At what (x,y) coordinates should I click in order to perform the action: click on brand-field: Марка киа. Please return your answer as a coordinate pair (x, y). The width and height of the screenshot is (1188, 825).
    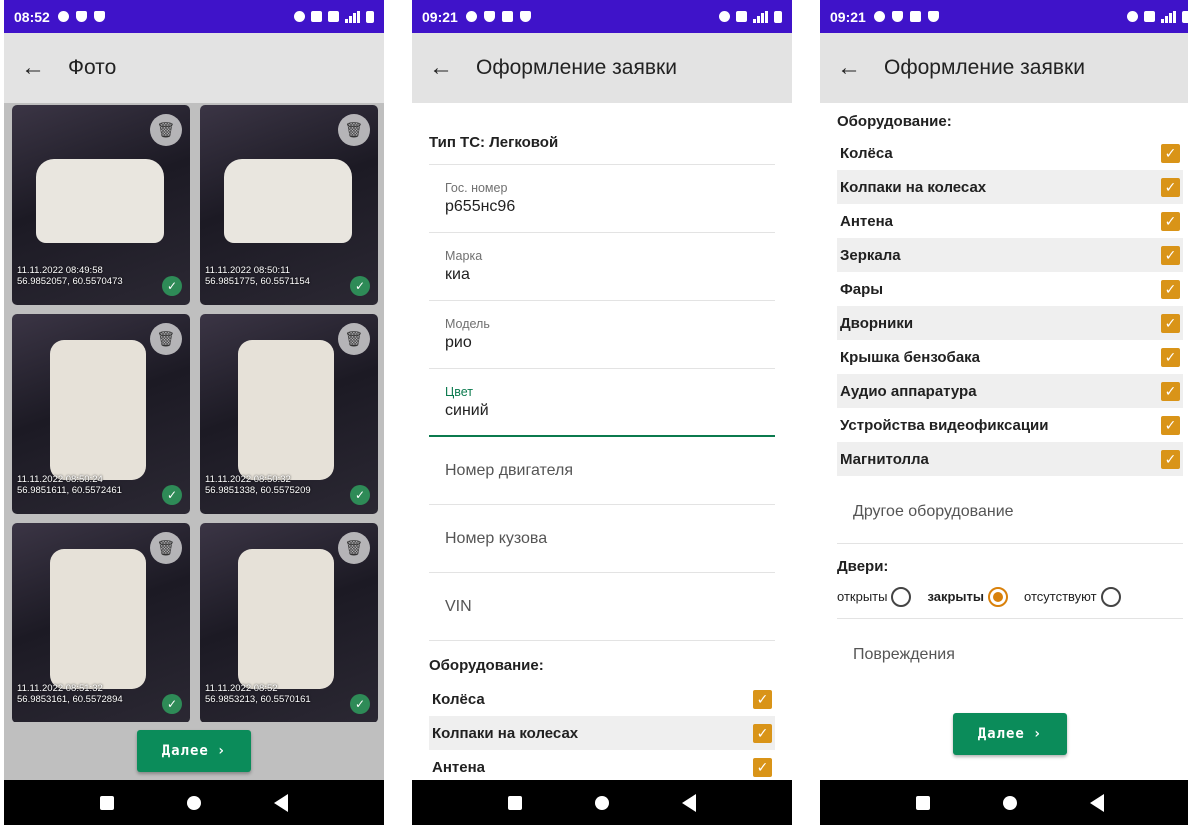
    Looking at the image, I should click on (602, 267).